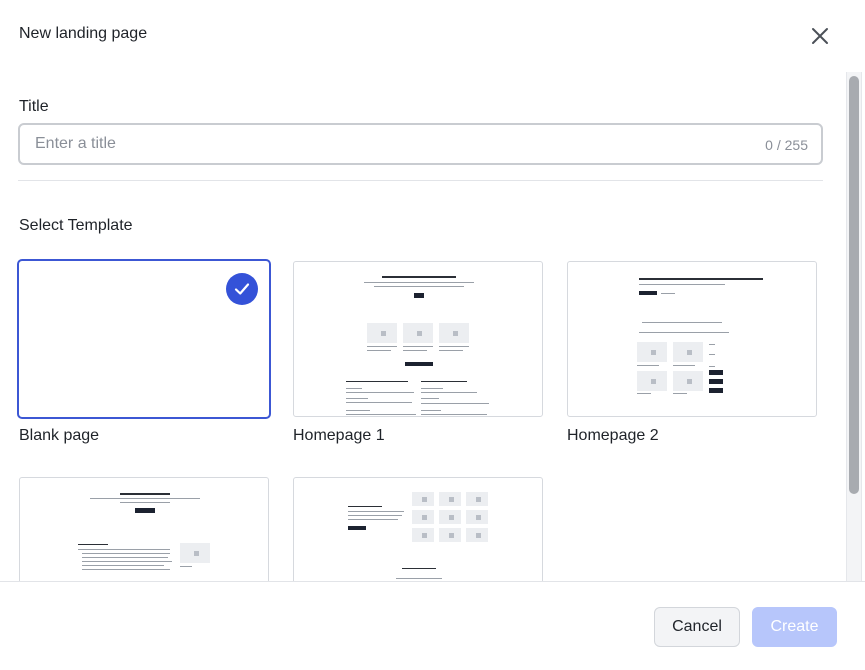 This screenshot has width=865, height=670. Describe the element at coordinates (432, 36) in the screenshot. I see `dialog-header: New landing page` at that location.